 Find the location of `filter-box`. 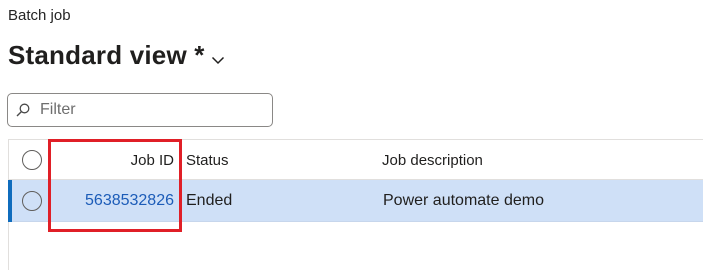

filter-box is located at coordinates (140, 110).